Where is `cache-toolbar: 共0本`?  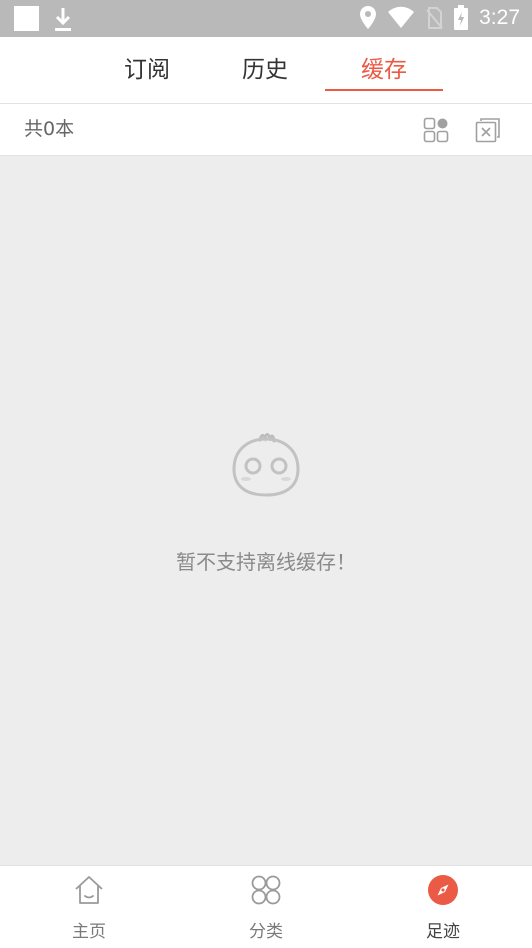
cache-toolbar: 共0本 is located at coordinates (266, 130).